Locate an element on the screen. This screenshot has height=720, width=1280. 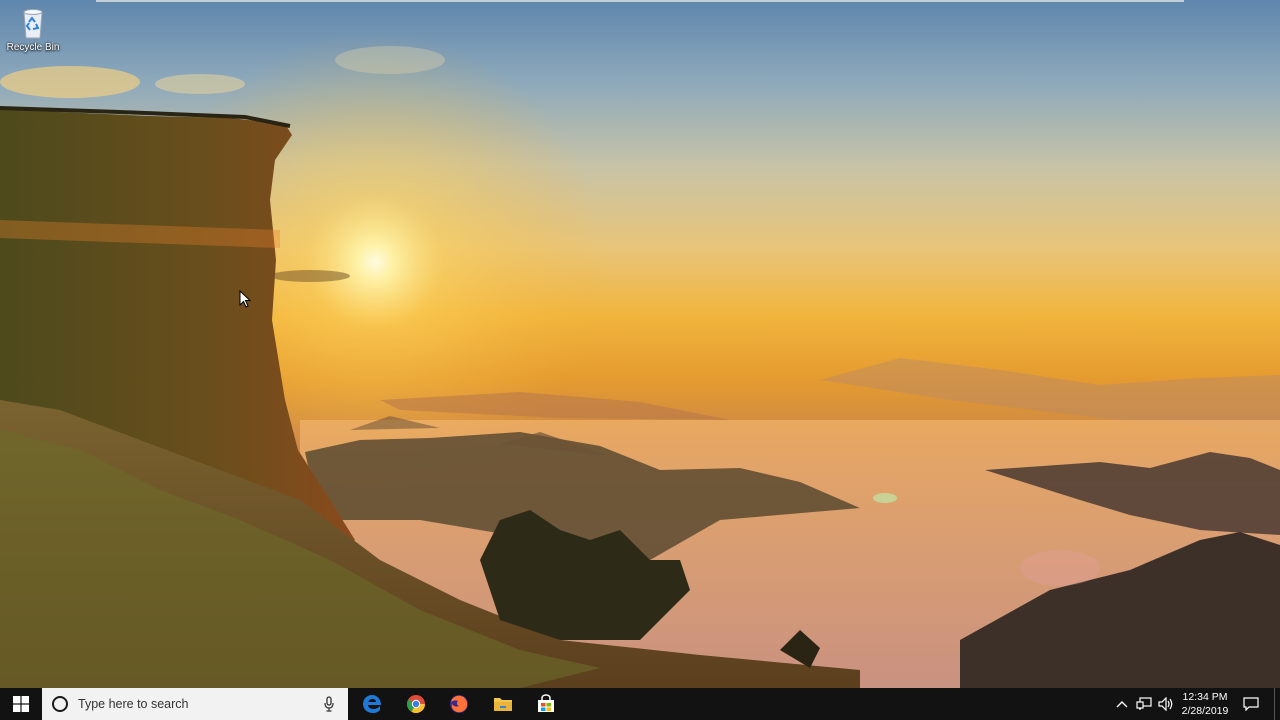
cortana-circle-icon is located at coordinates (60, 704).